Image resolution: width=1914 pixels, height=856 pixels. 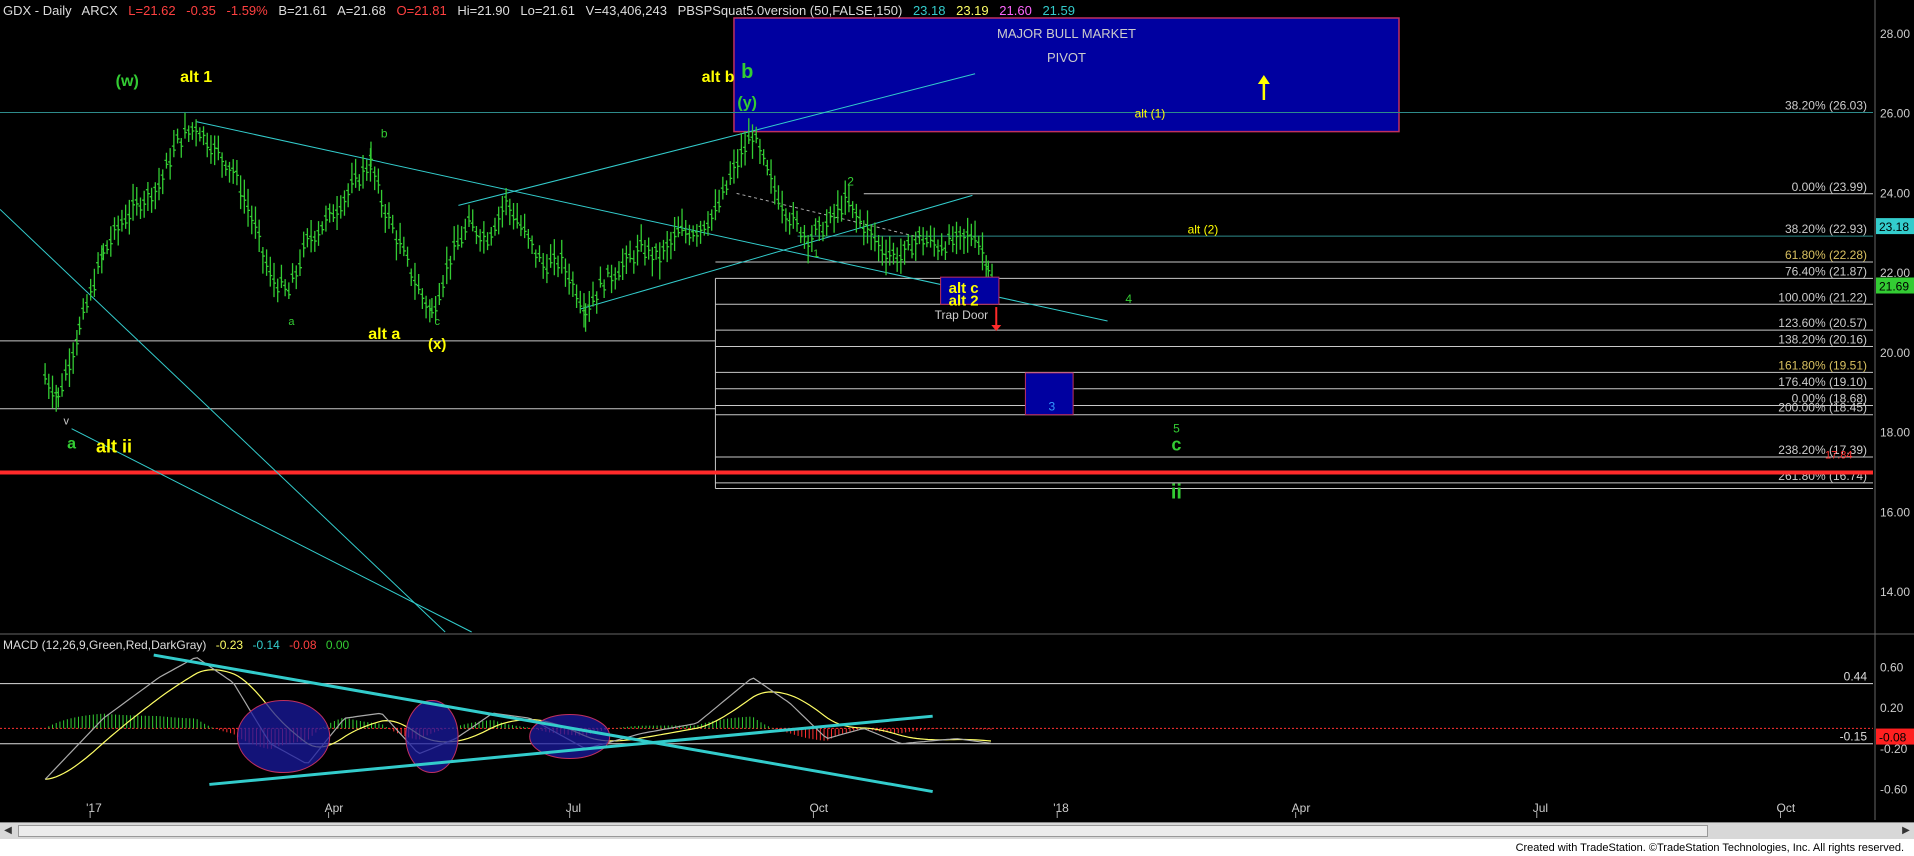 What do you see at coordinates (1066, 33) in the screenshot?
I see `pivot-label-1: MAJOR BULL MARKET` at bounding box center [1066, 33].